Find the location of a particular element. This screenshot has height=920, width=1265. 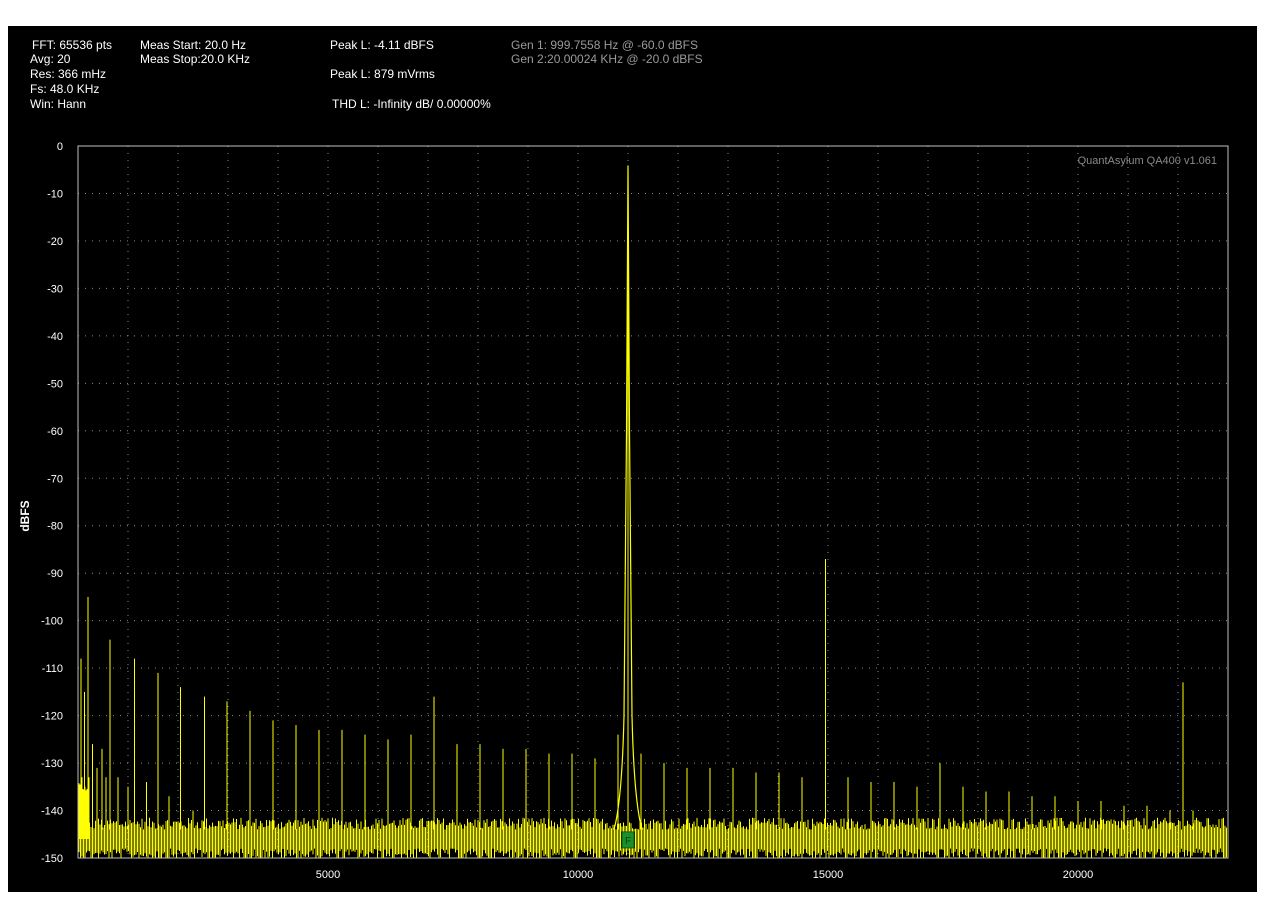

y-tick-label: 0 is located at coordinates (60, 147).